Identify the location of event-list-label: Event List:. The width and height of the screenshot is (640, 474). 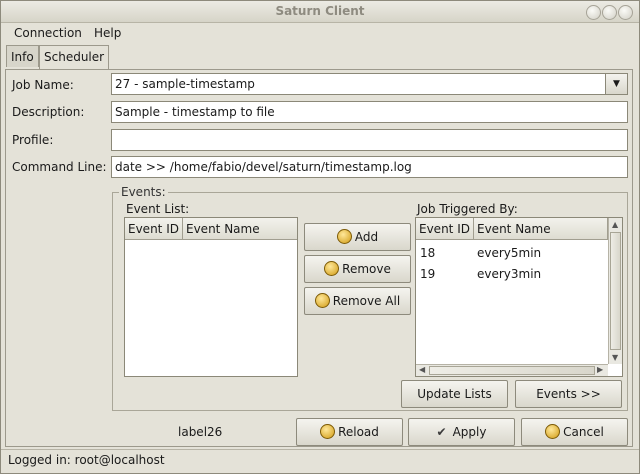
(158, 209).